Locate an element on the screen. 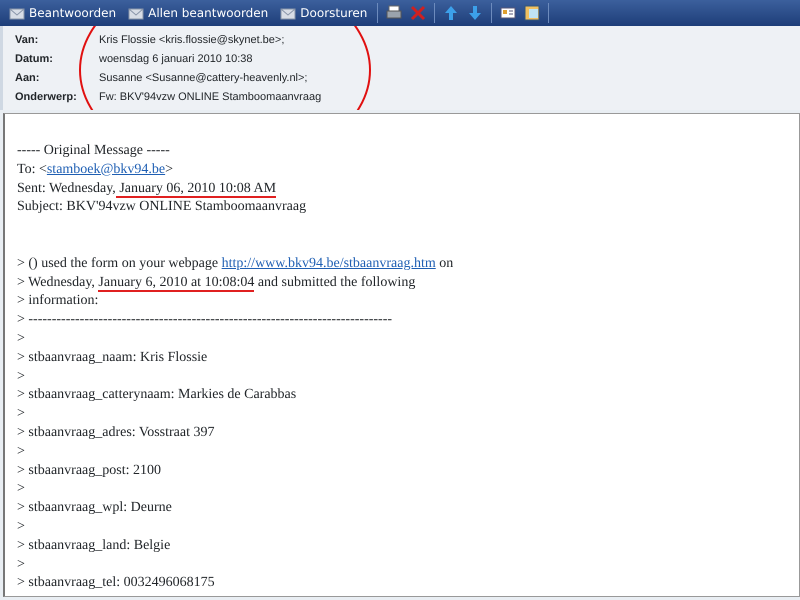  field-label: Datum: is located at coordinates (34, 60).